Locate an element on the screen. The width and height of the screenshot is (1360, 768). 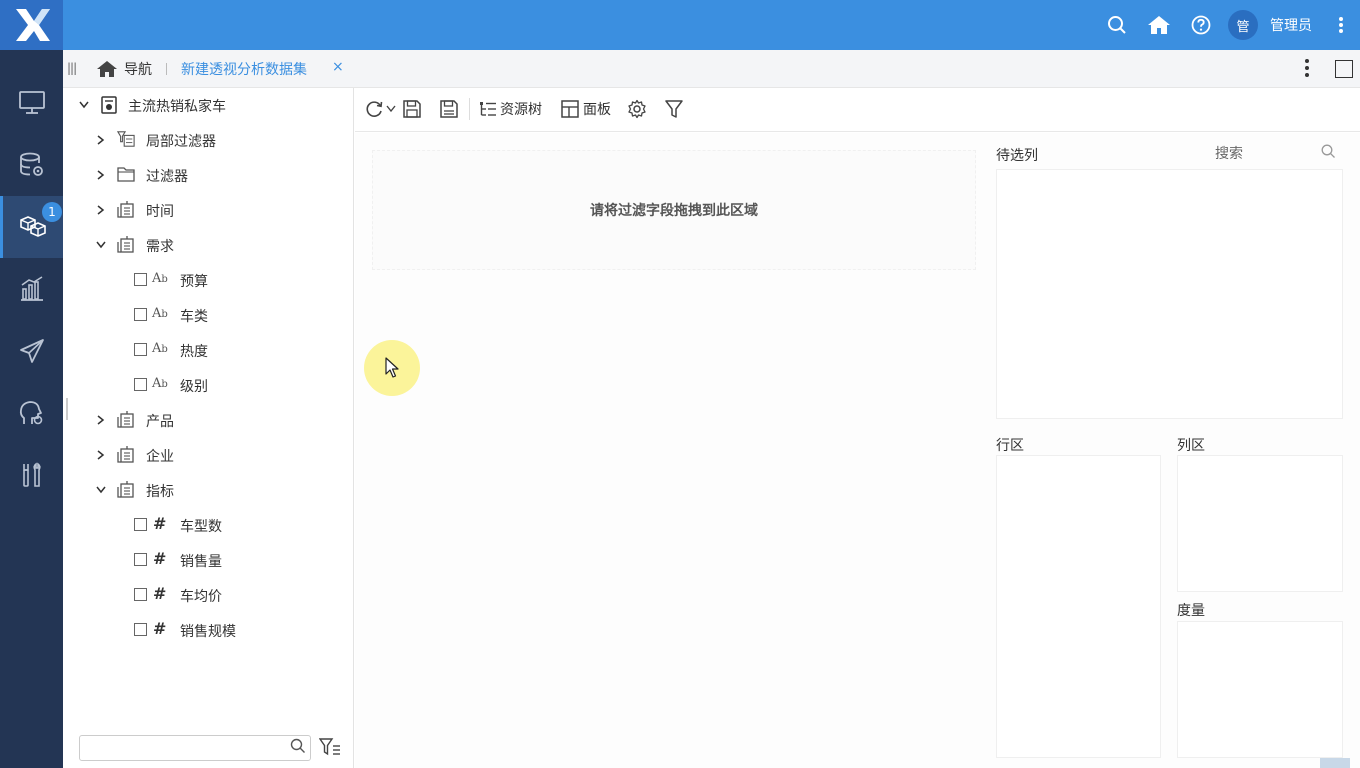
nav-dataset: 1 is located at coordinates (31, 227).